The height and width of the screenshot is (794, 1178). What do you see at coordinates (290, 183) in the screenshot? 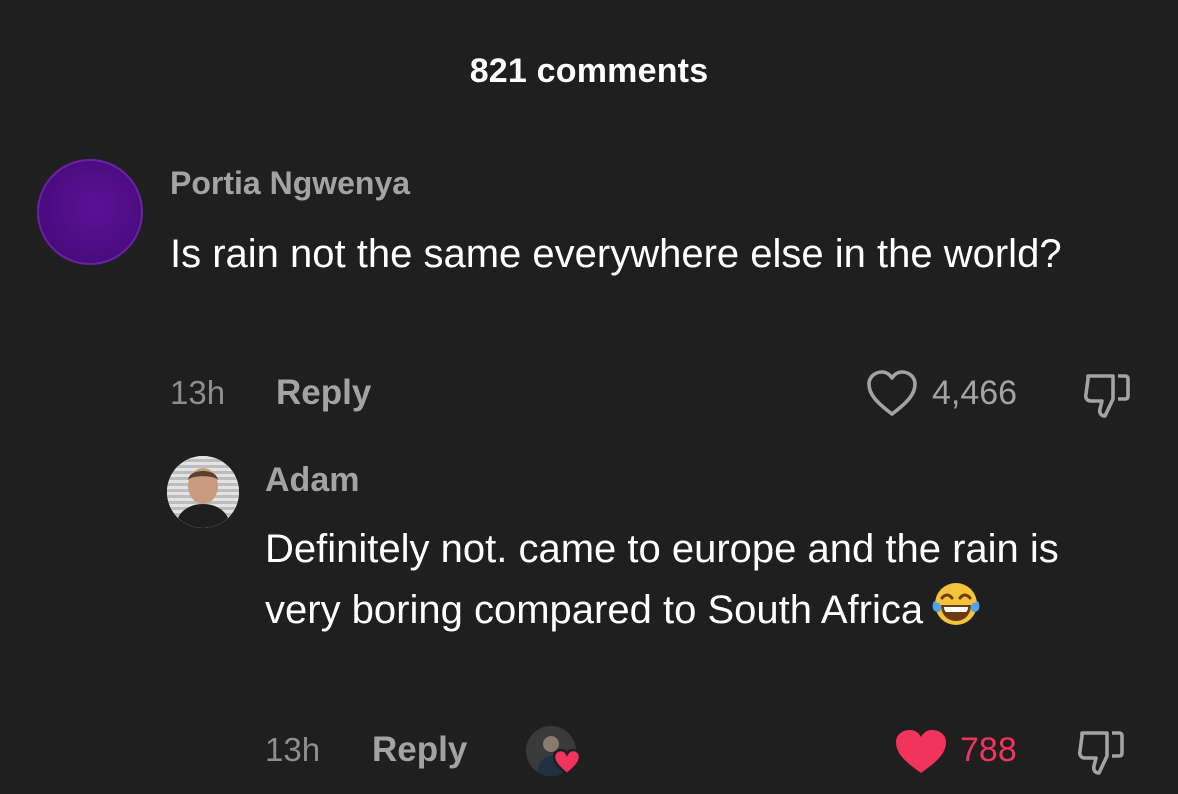
I see `comment-author: Portia Ngwenya` at bounding box center [290, 183].